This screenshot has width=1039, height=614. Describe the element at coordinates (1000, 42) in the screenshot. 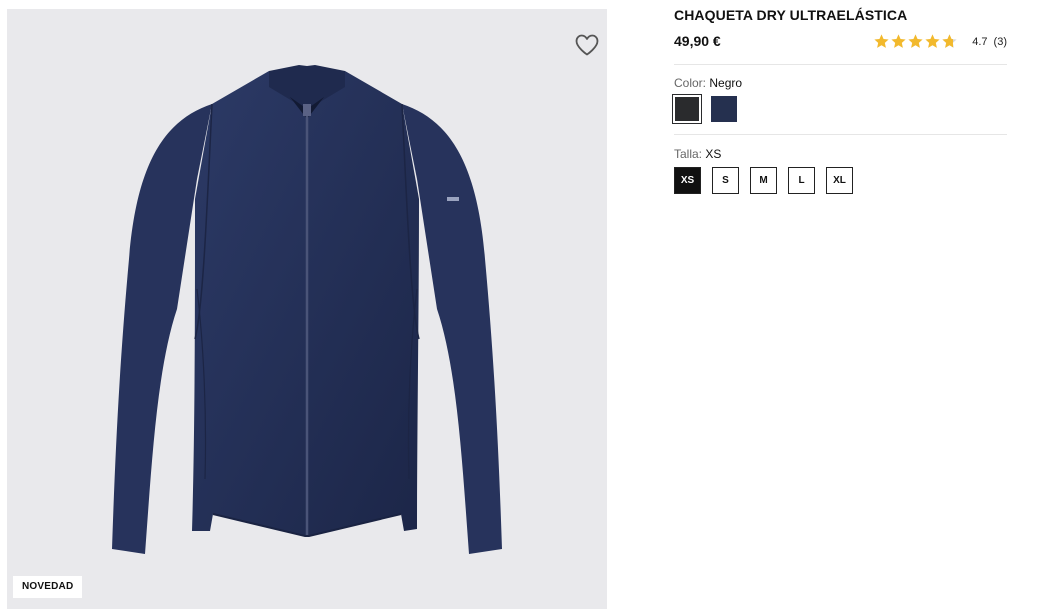

I see `rating-count: (3)` at that location.